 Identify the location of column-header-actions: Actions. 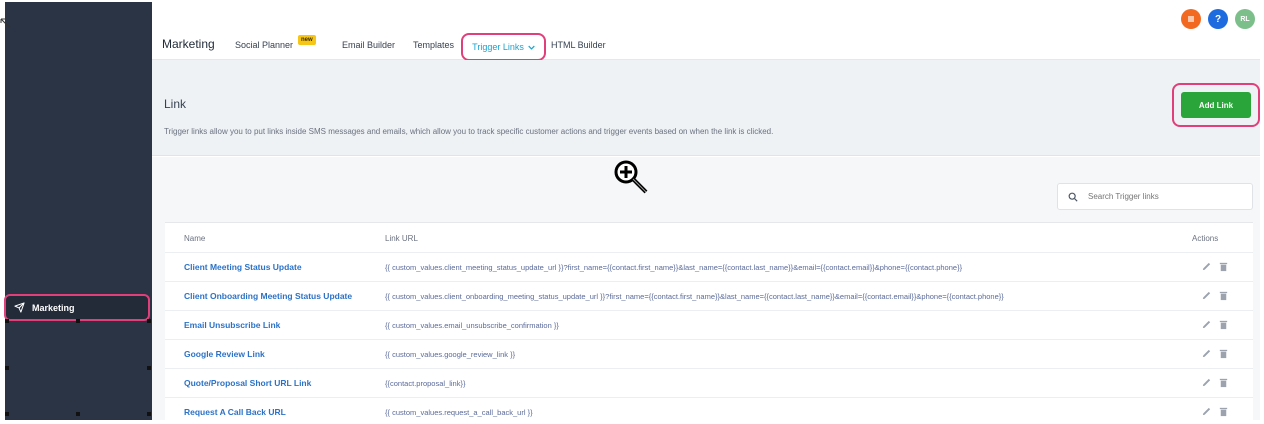
(1205, 238).